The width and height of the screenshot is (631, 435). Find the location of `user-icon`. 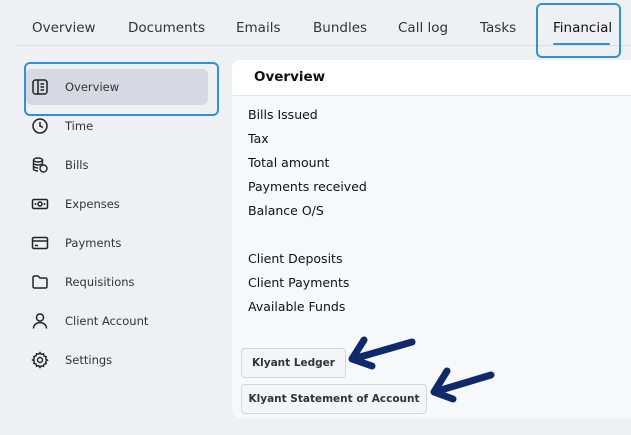

user-icon is located at coordinates (40, 321).